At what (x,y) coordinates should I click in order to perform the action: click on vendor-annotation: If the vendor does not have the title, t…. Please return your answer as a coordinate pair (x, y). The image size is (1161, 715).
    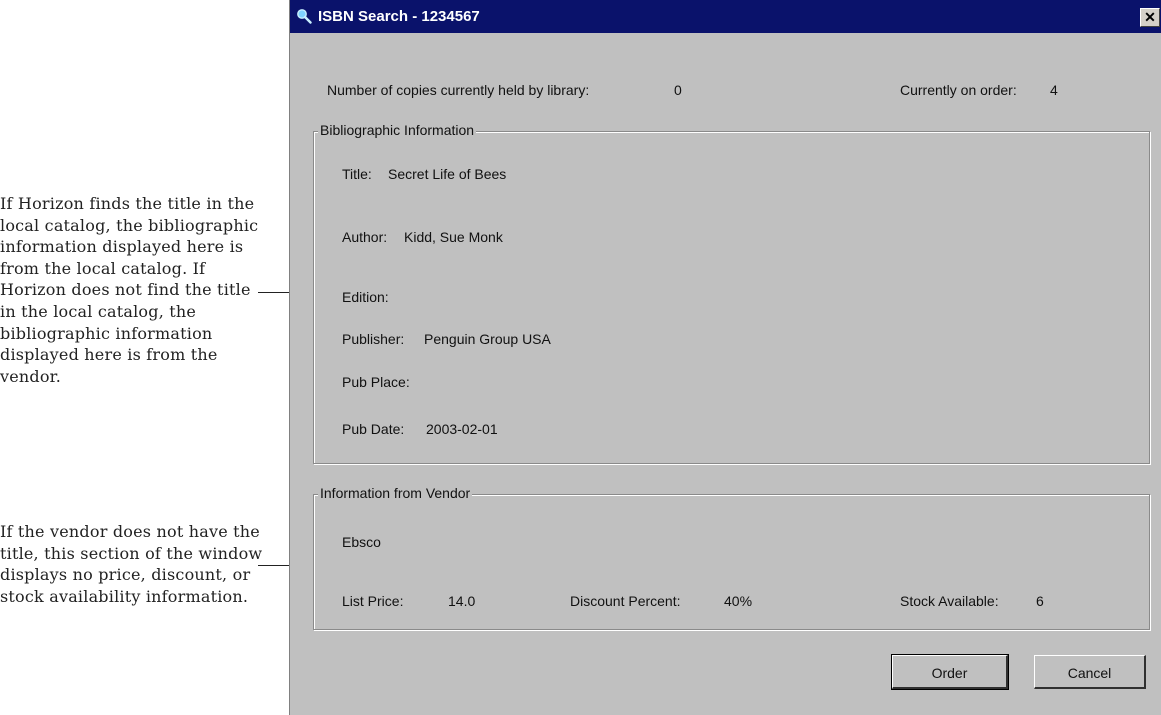
    Looking at the image, I should click on (131, 564).